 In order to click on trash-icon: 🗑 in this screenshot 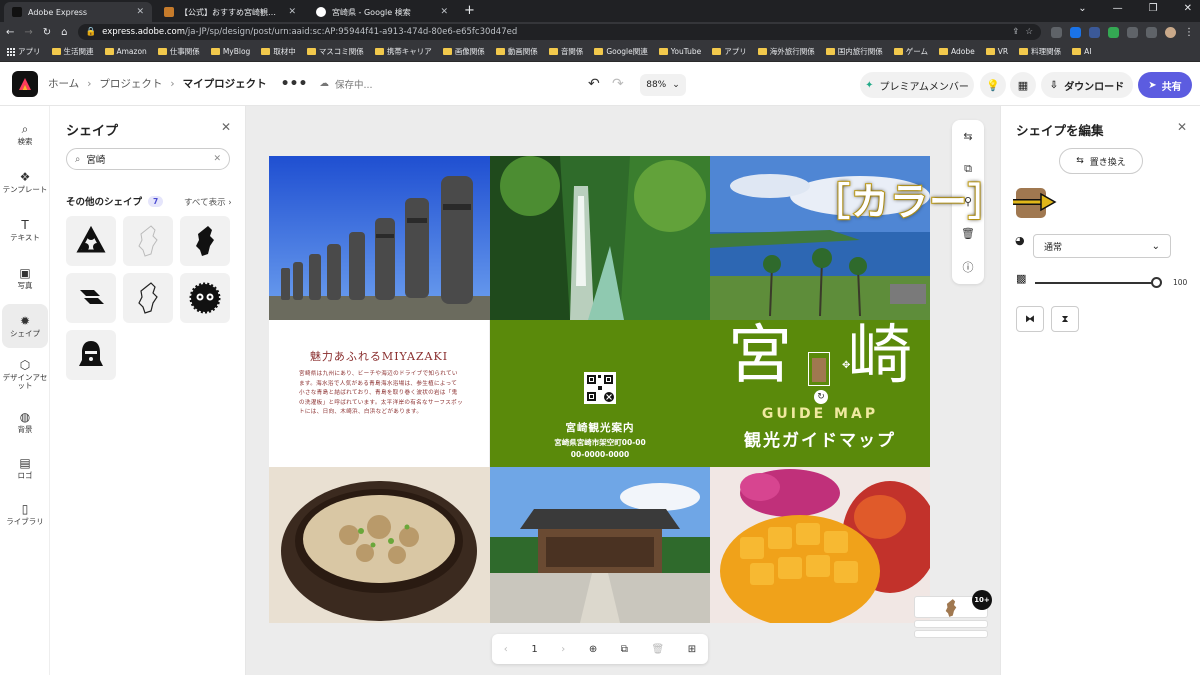, I will do `click(968, 233)`.